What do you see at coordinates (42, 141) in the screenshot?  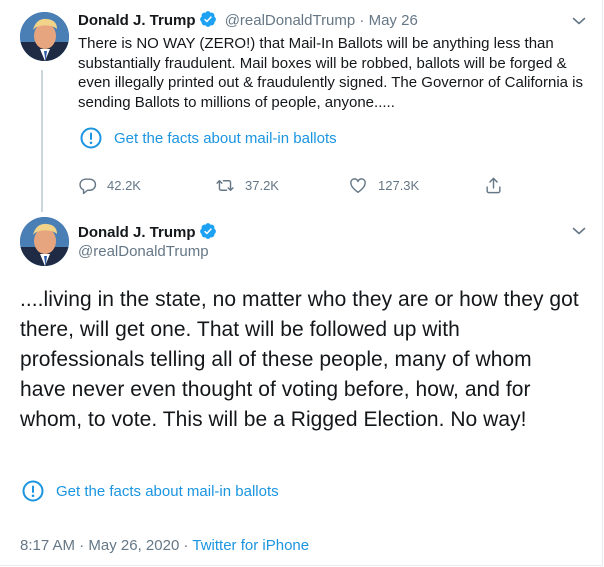 I see `thread-connector-line` at bounding box center [42, 141].